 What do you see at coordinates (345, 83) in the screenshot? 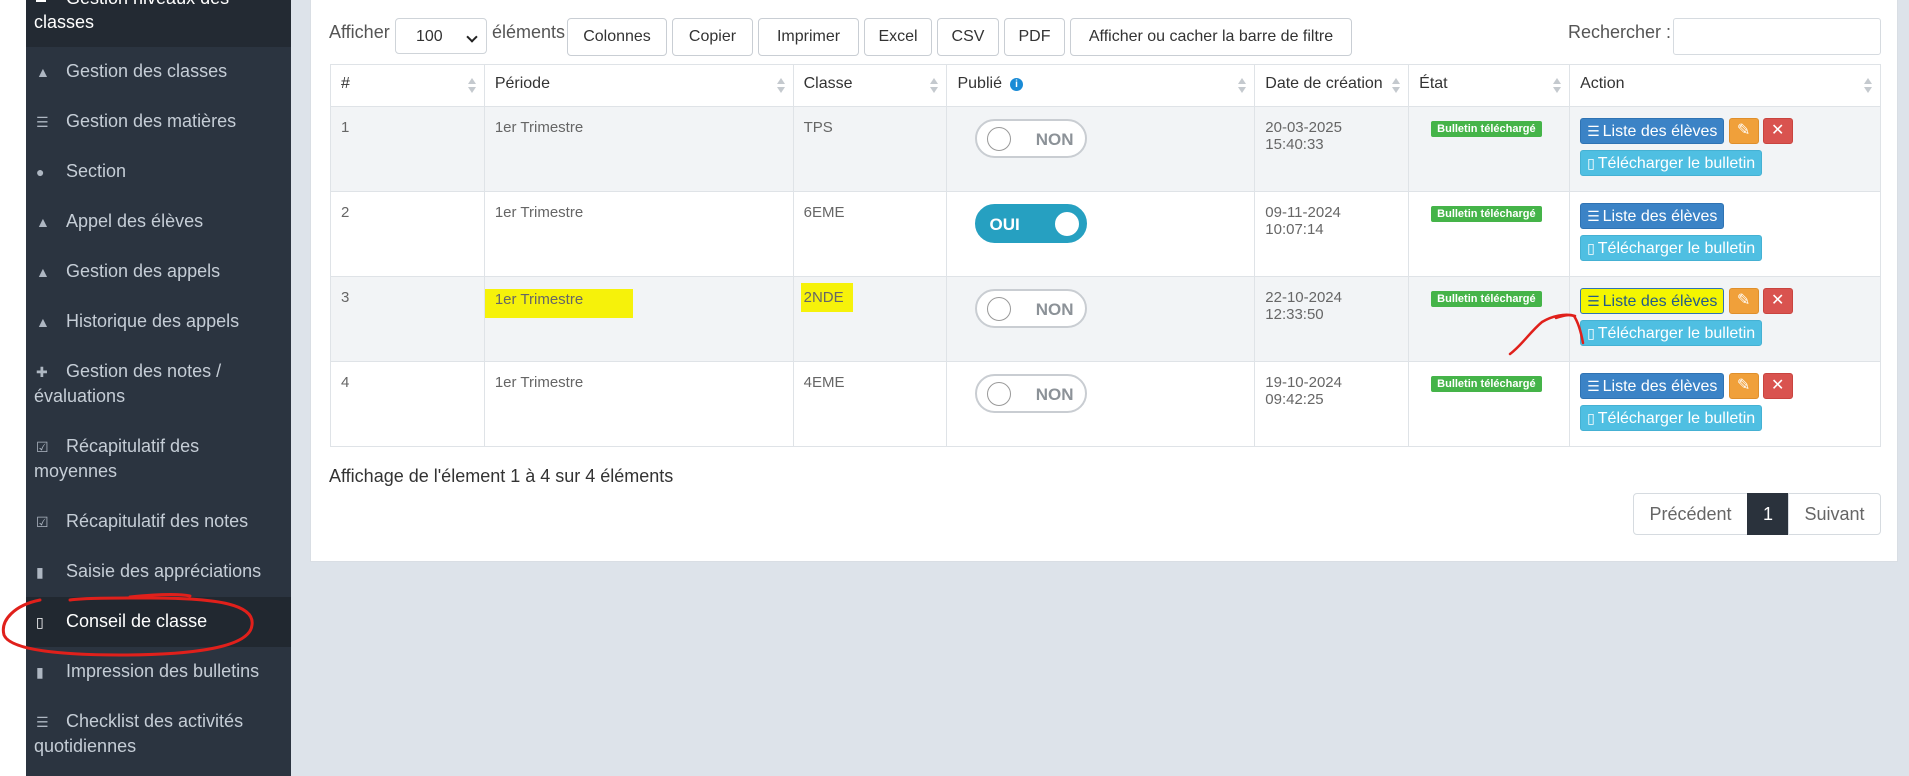
I see `col-label: #` at bounding box center [345, 83].